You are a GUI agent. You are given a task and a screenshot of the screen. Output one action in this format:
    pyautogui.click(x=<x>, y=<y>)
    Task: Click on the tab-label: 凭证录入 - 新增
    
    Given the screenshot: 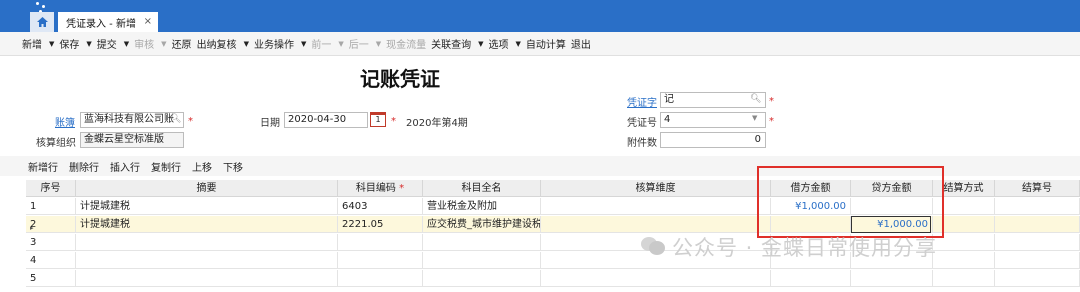 What is the action you would take?
    pyautogui.click(x=101, y=24)
    